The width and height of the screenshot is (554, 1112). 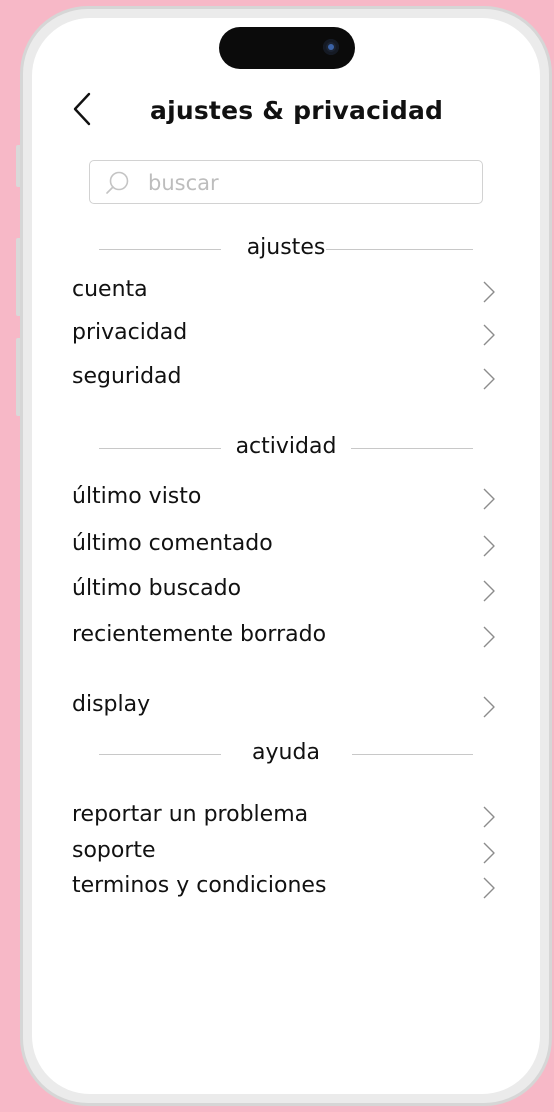 I want to click on activity-item-label: último buscado, so click(x=157, y=588).